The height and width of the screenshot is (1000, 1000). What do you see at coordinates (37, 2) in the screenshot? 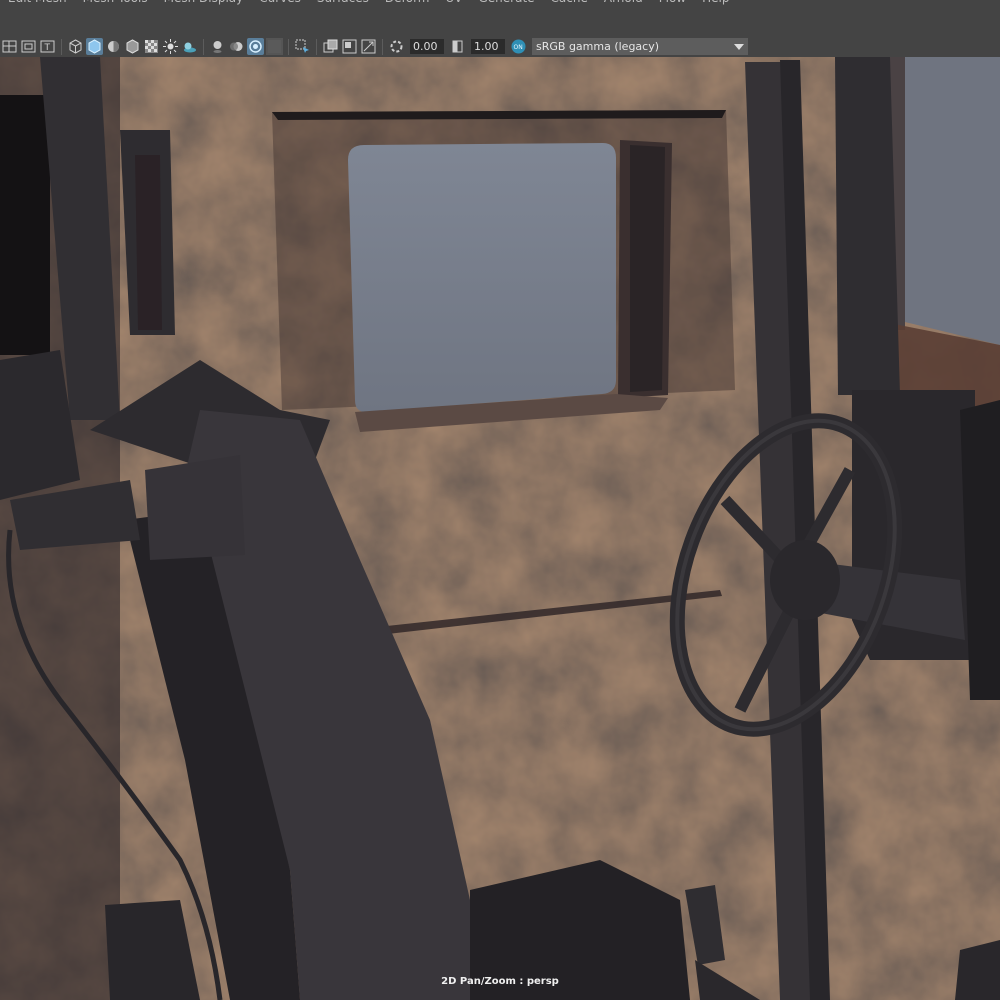
I see `menu-item-edit-mesh: Edit Mesh` at bounding box center [37, 2].